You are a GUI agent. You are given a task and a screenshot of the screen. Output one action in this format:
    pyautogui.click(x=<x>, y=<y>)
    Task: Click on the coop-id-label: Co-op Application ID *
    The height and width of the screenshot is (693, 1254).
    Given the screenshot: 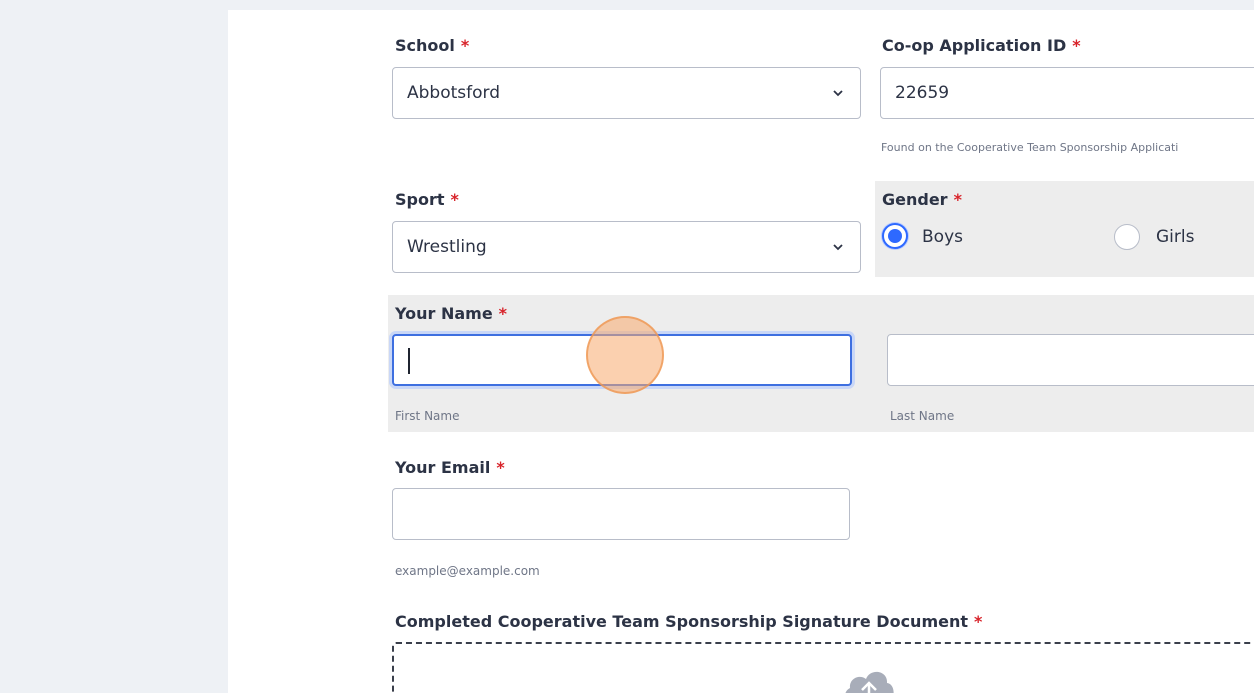 What is the action you would take?
    pyautogui.click(x=981, y=45)
    